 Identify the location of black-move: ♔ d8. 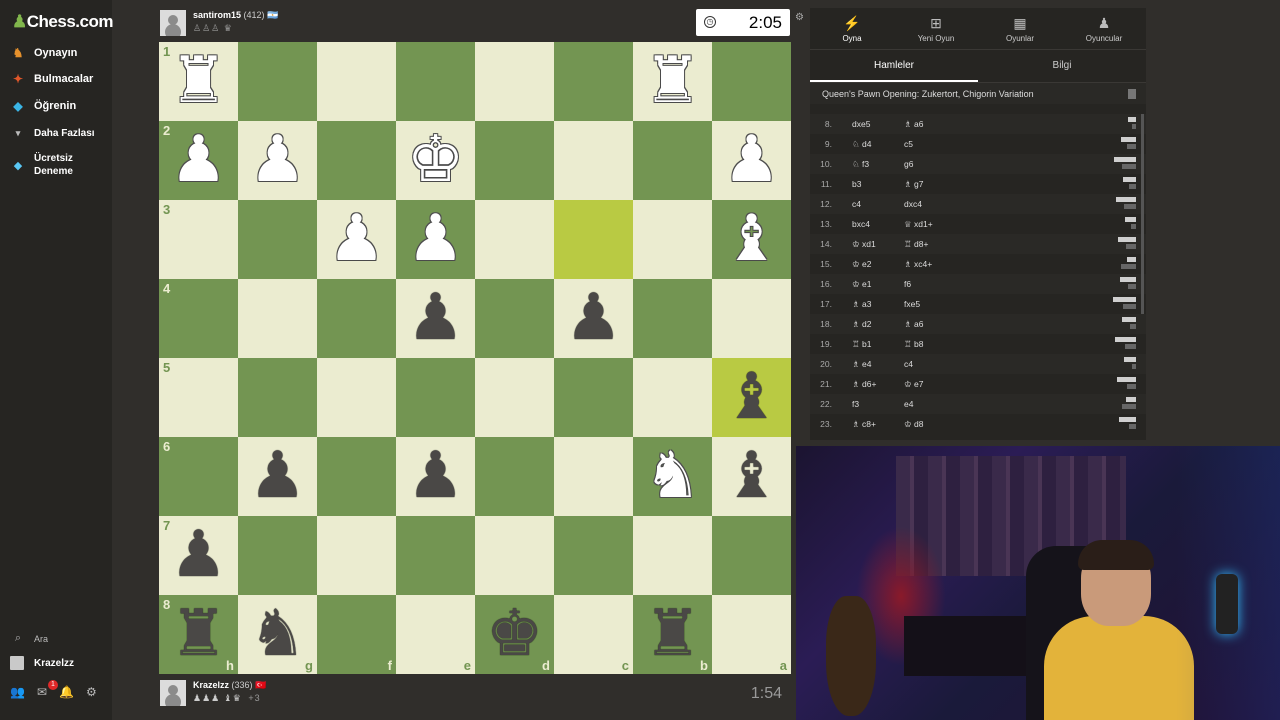
(962, 424).